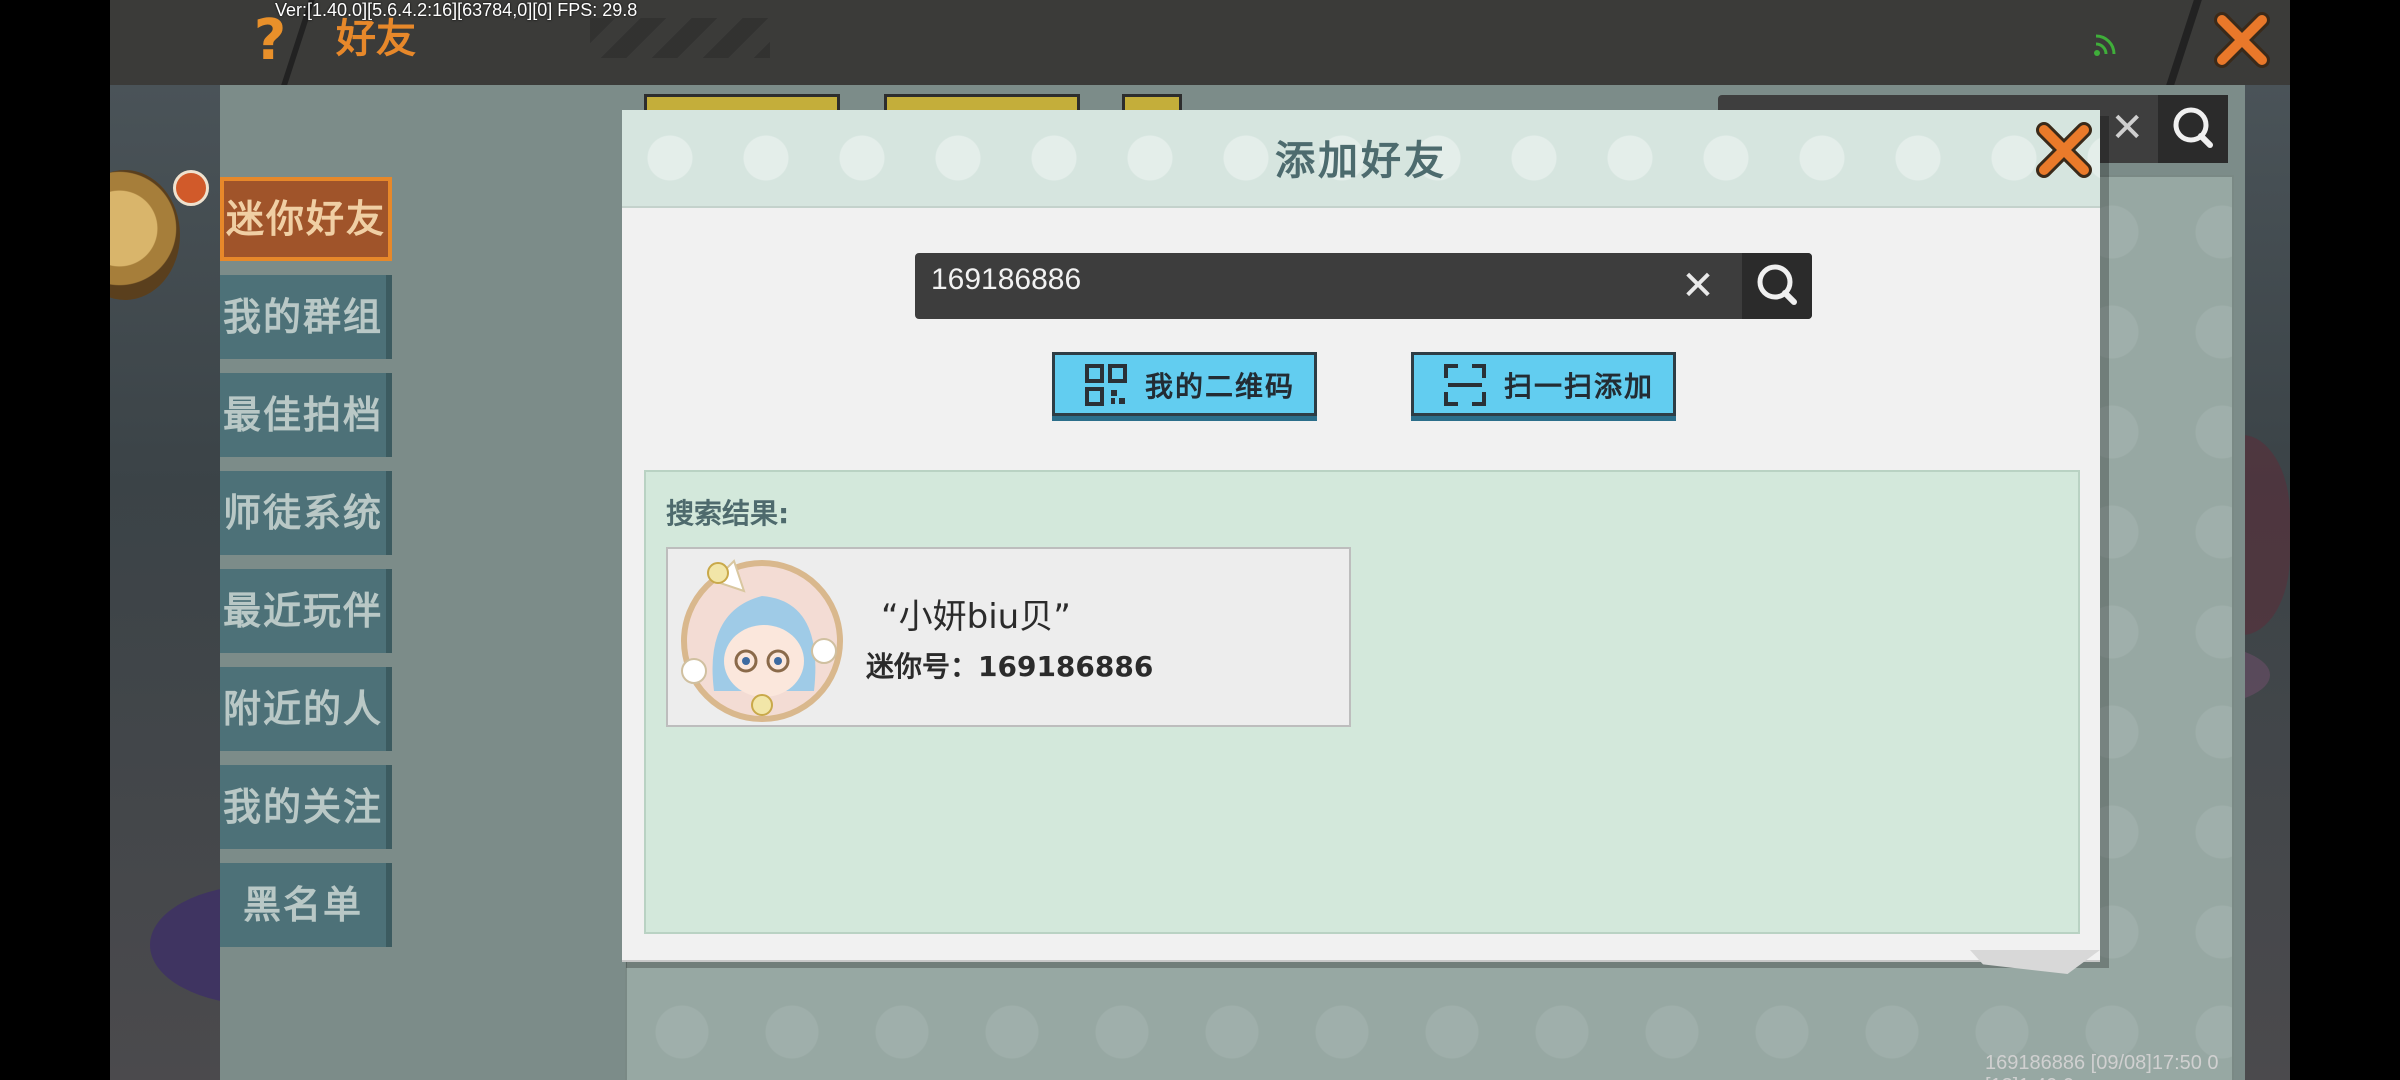 The image size is (2400, 1080). Describe the element at coordinates (2105, 45) in the screenshot. I see `signal-icon` at that location.